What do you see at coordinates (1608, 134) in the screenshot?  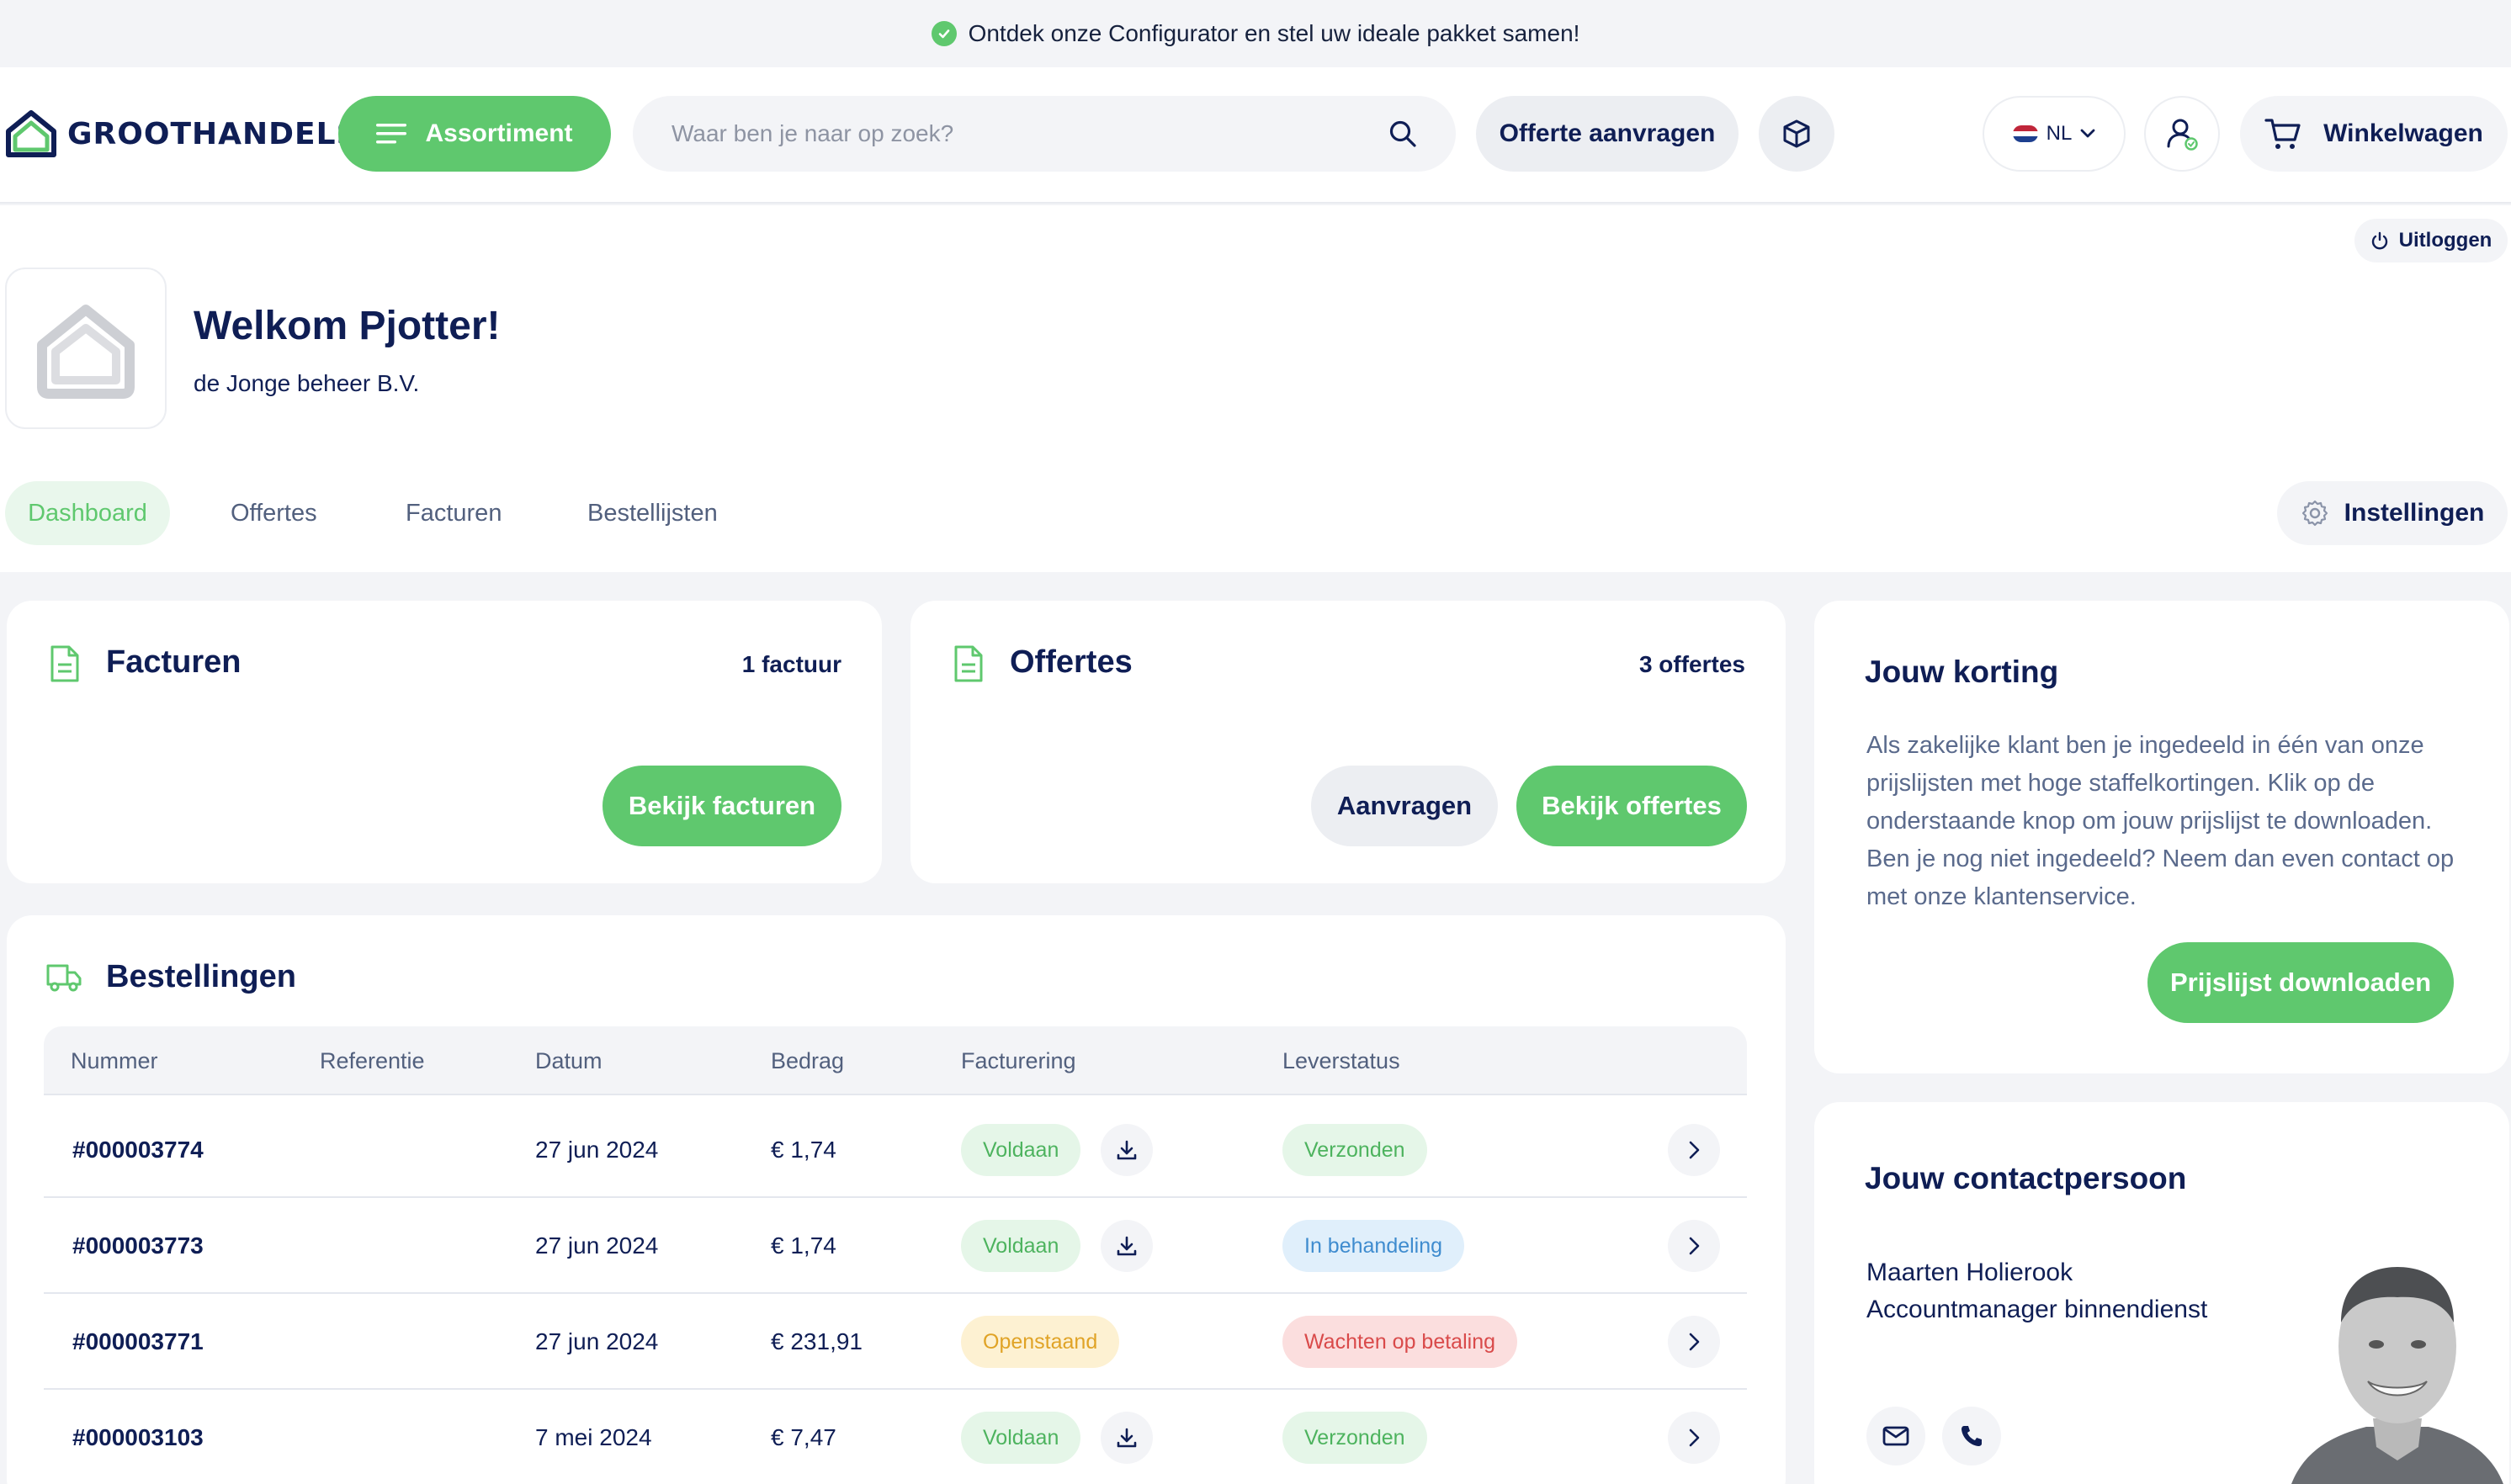 I see `offerte-aanvragen-button: Offerte aanvragen` at bounding box center [1608, 134].